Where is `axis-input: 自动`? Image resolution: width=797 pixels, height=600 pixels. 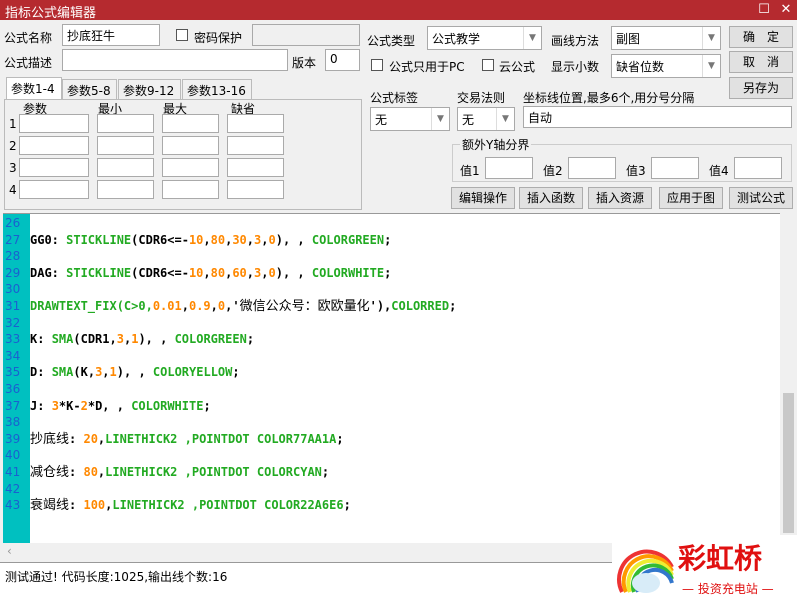
axis-input: 自动 is located at coordinates (657, 117).